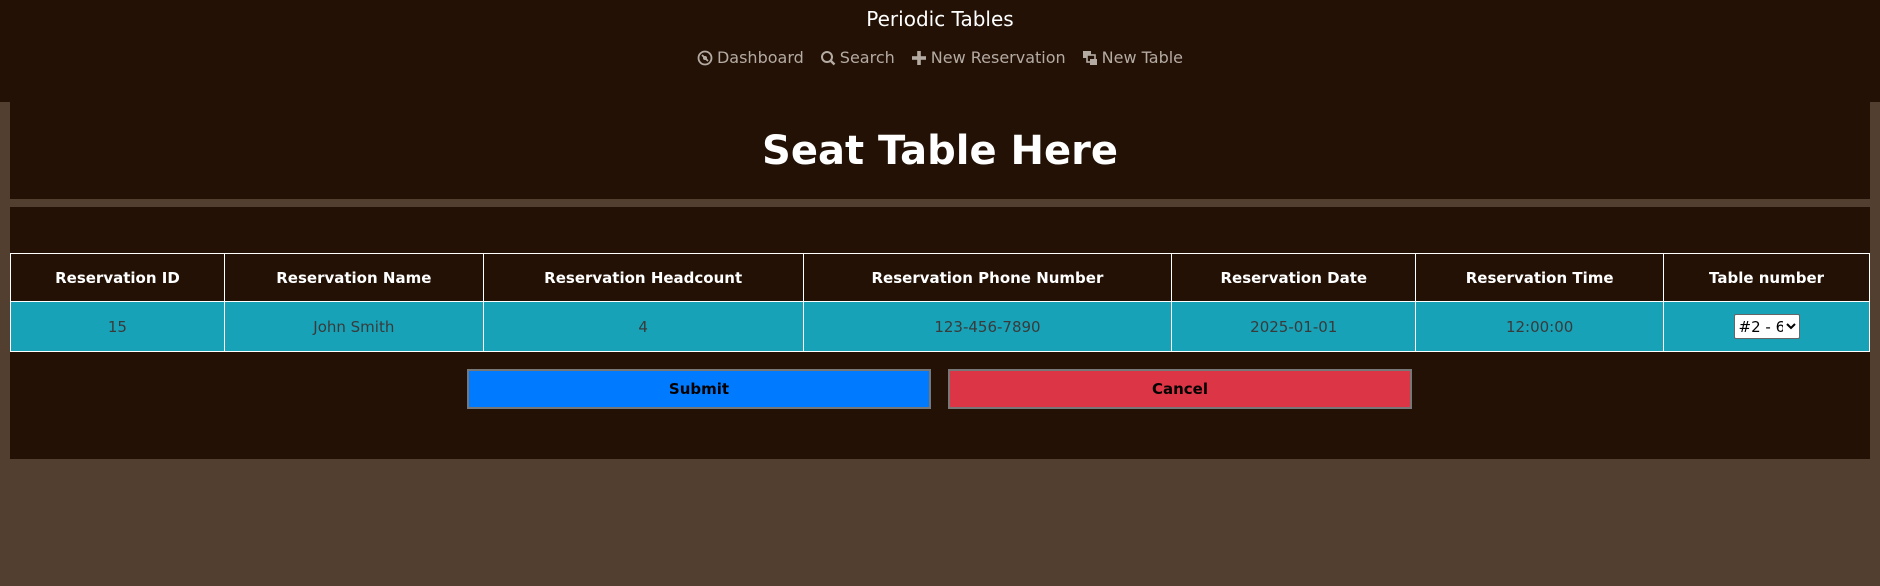 Image resolution: width=1880 pixels, height=586 pixels. I want to click on column-header-reservation-id: Reservation ID, so click(117, 277).